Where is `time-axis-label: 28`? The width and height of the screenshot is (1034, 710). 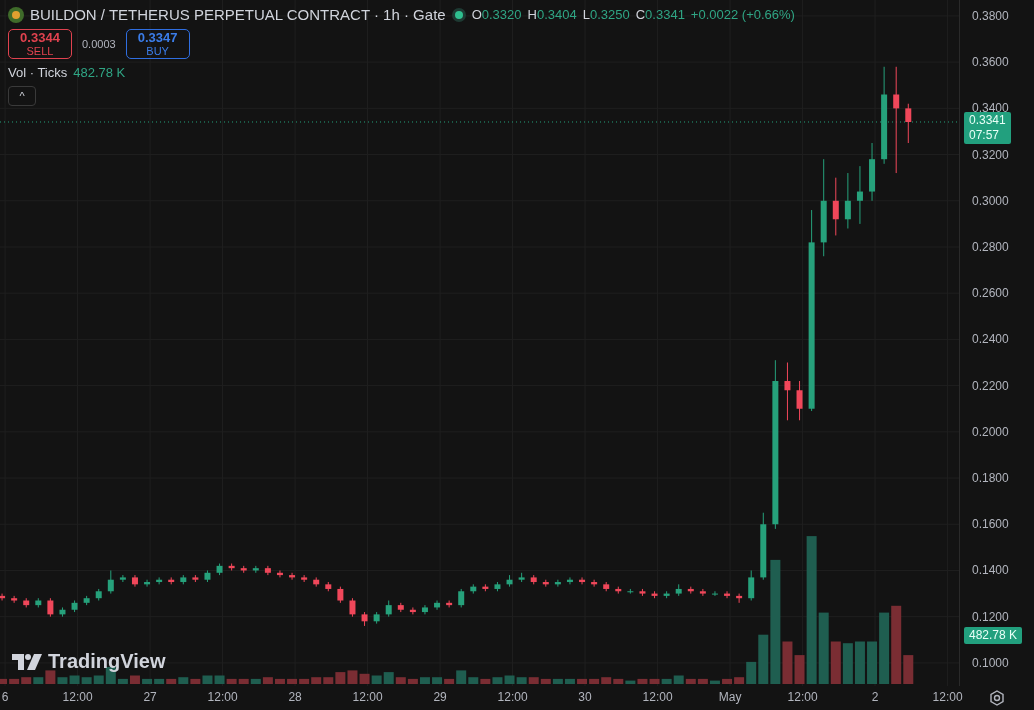
time-axis-label: 28 is located at coordinates (295, 697).